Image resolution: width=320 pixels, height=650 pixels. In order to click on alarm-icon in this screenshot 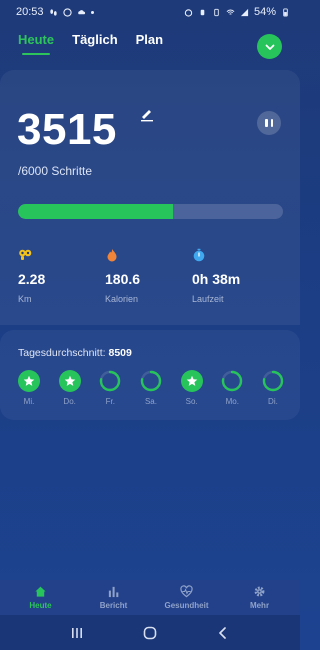, I will do `click(188, 12)`.